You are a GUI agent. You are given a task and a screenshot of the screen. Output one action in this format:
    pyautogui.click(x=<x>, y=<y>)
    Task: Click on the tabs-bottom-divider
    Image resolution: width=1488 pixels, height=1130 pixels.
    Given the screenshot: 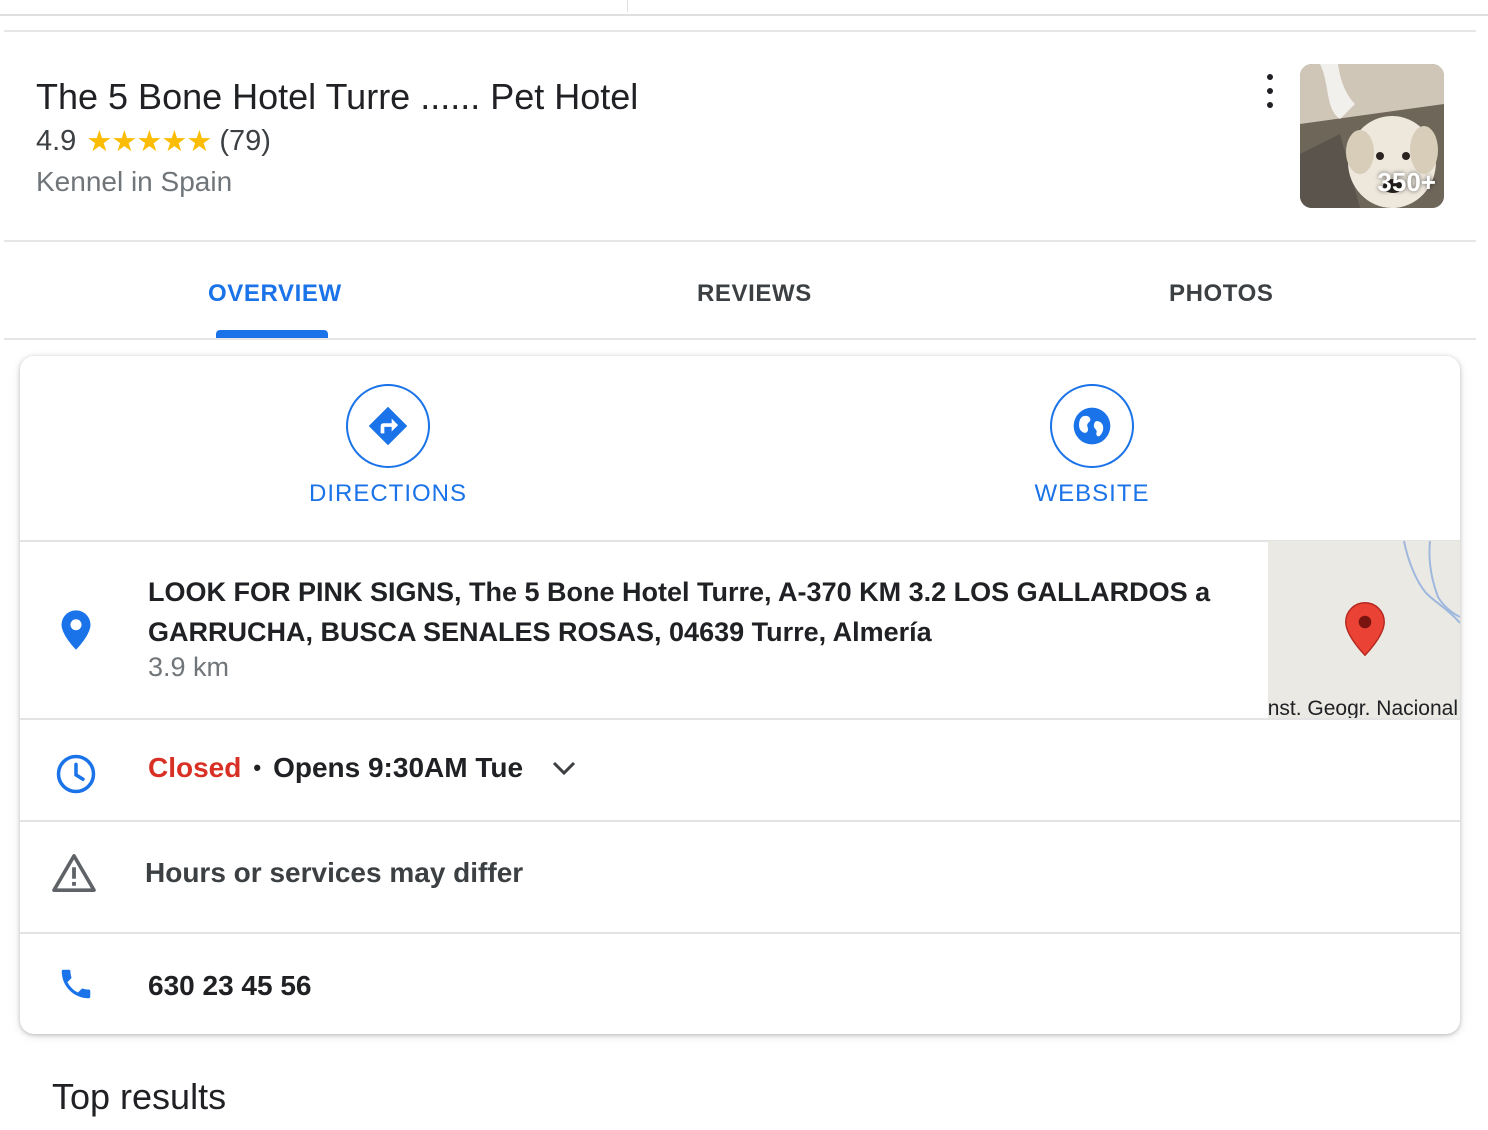 What is the action you would take?
    pyautogui.click(x=740, y=339)
    